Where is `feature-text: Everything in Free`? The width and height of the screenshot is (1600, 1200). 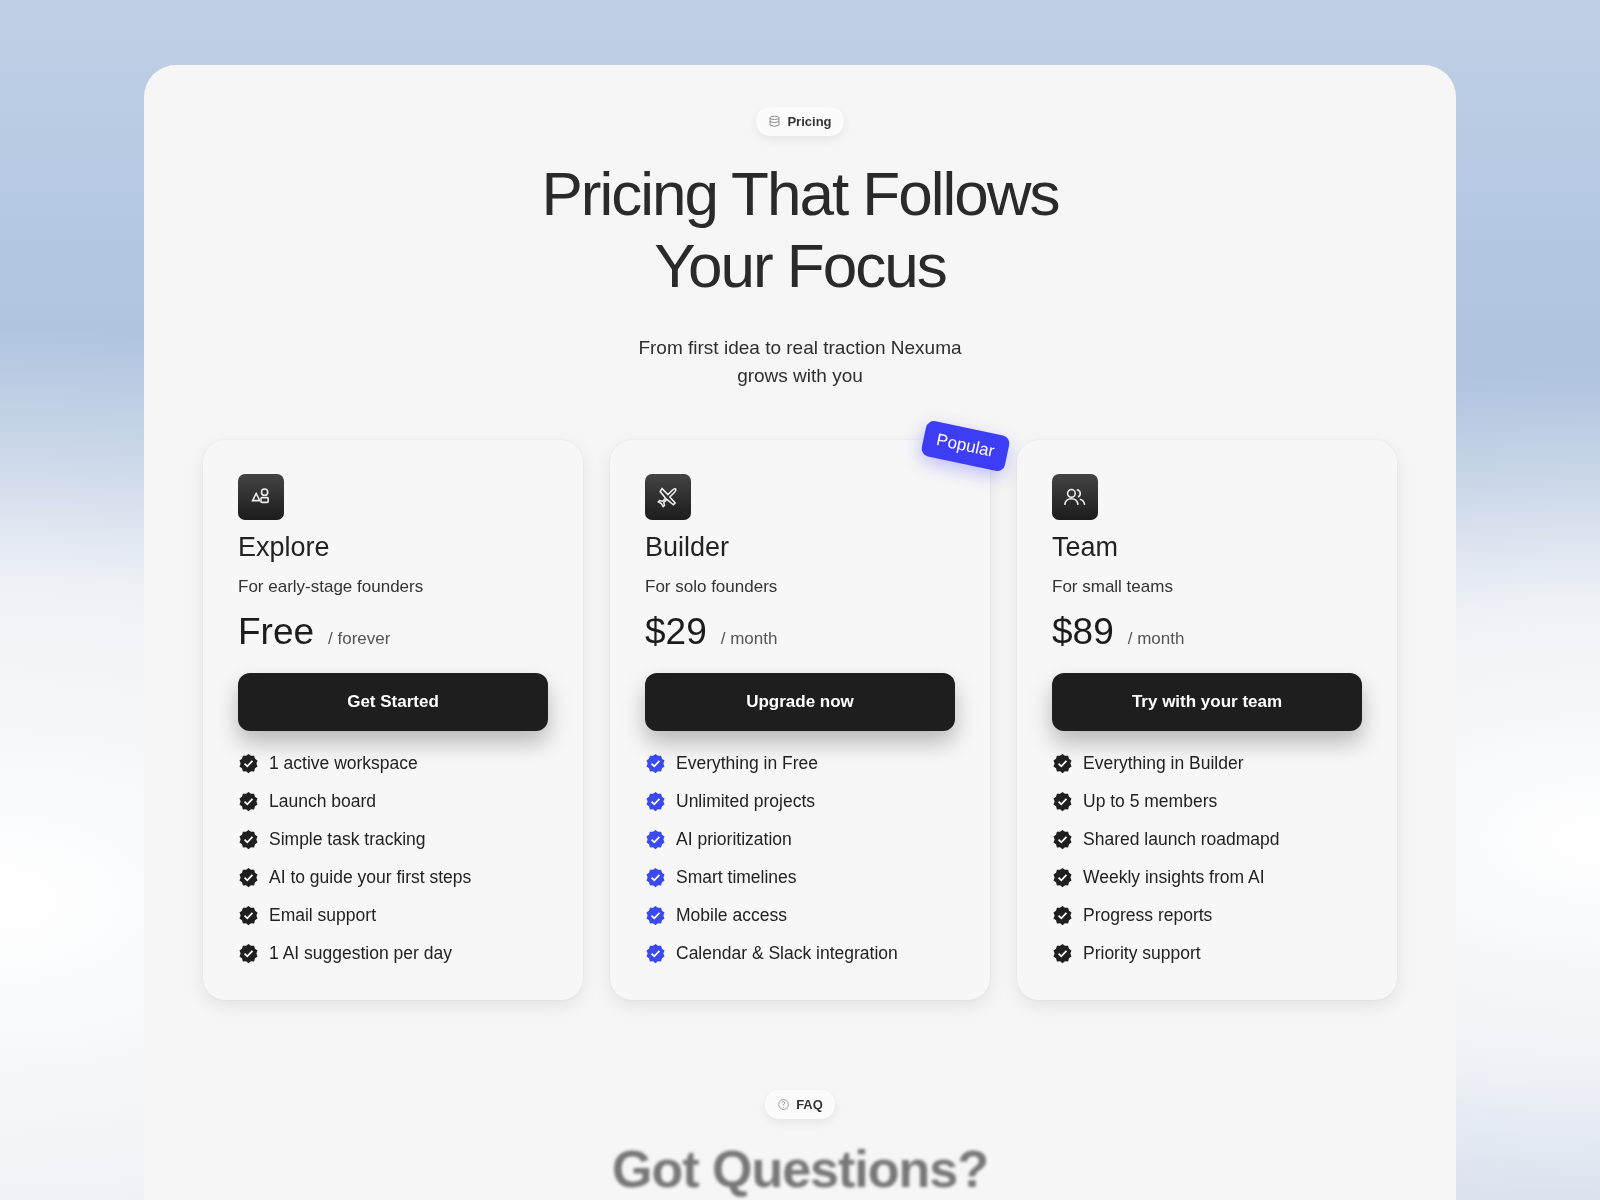 feature-text: Everything in Free is located at coordinates (747, 763).